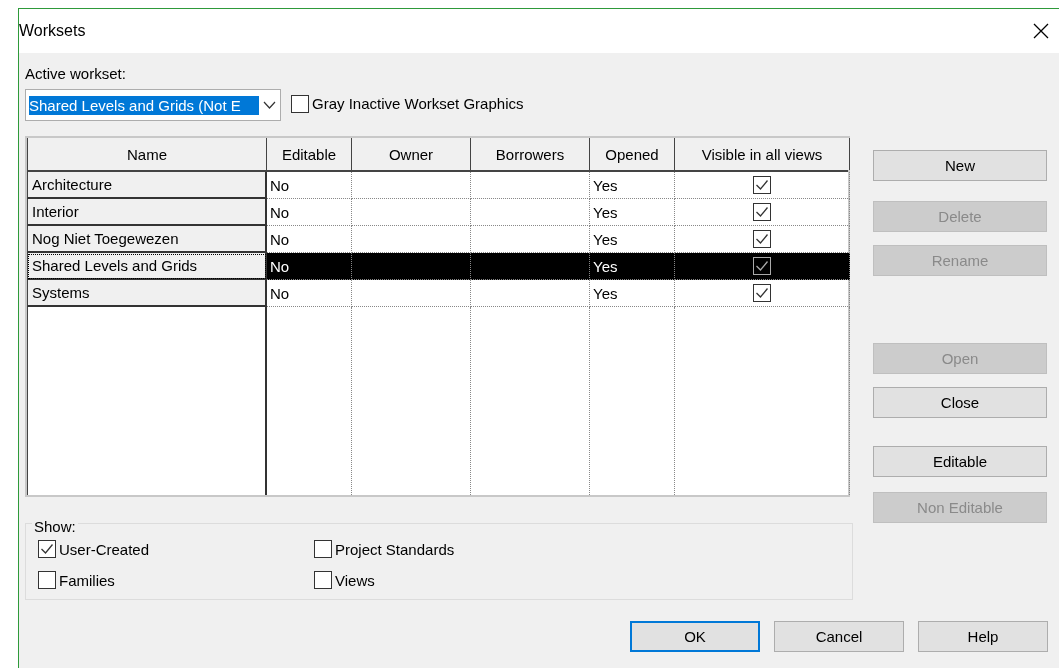 Image resolution: width=1059 pixels, height=668 pixels. What do you see at coordinates (309, 154) in the screenshot?
I see `column-header: Editable` at bounding box center [309, 154].